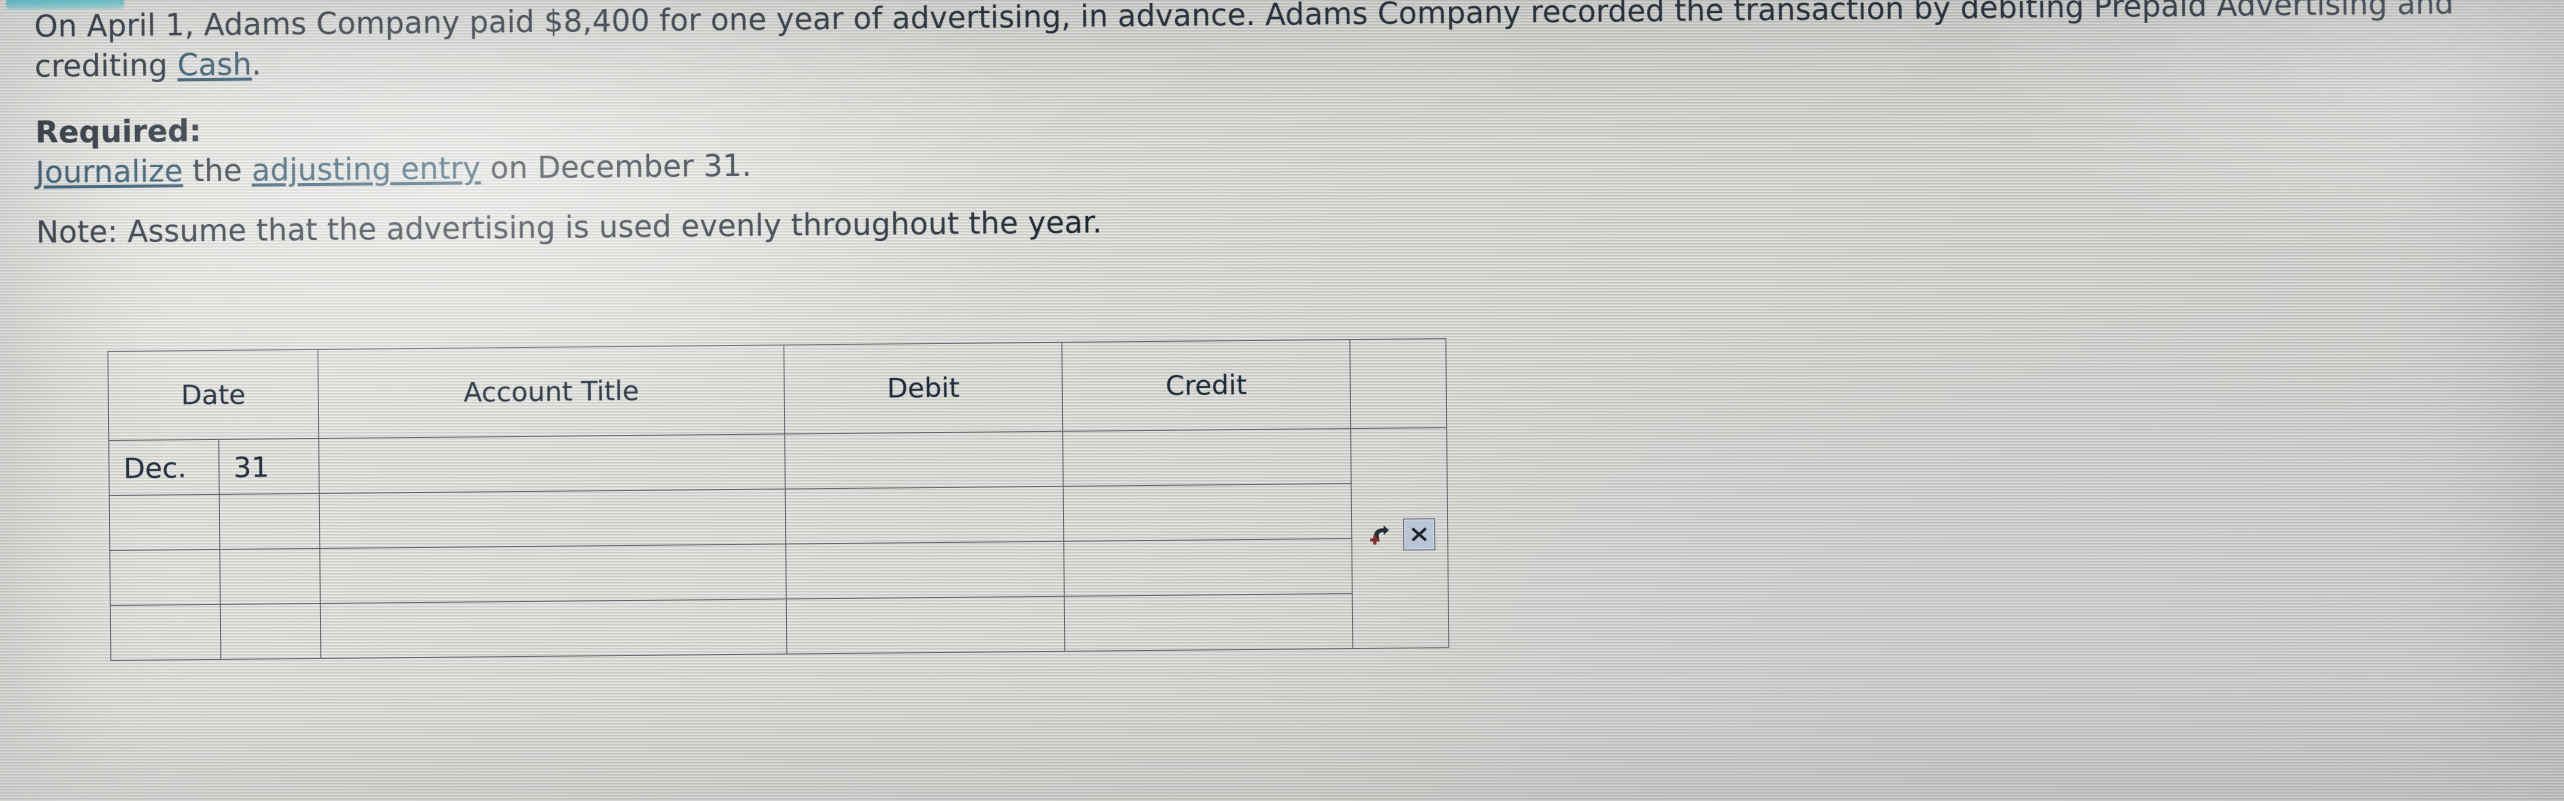 This screenshot has width=2564, height=801. Describe the element at coordinates (1380, 534) in the screenshot. I see `undo-plus-icon` at that location.